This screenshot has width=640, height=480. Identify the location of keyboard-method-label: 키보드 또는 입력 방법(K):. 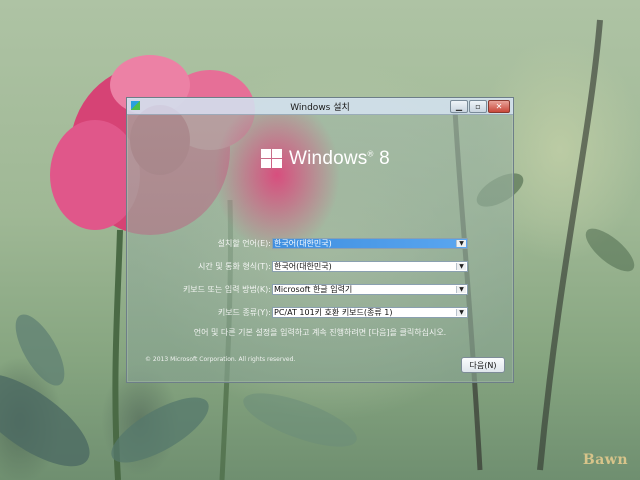
(226, 289).